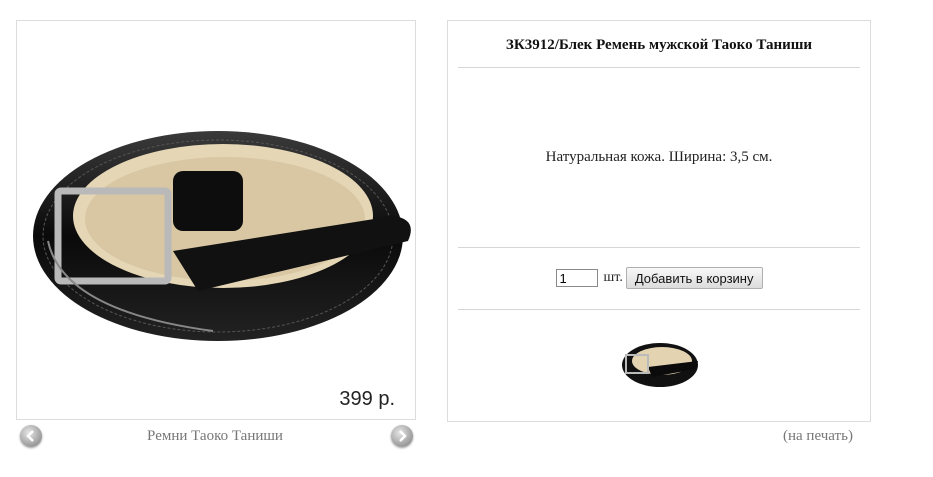 The width and height of the screenshot is (933, 477). What do you see at coordinates (818, 436) in the screenshot?
I see `print-link: (на печать)` at bounding box center [818, 436].